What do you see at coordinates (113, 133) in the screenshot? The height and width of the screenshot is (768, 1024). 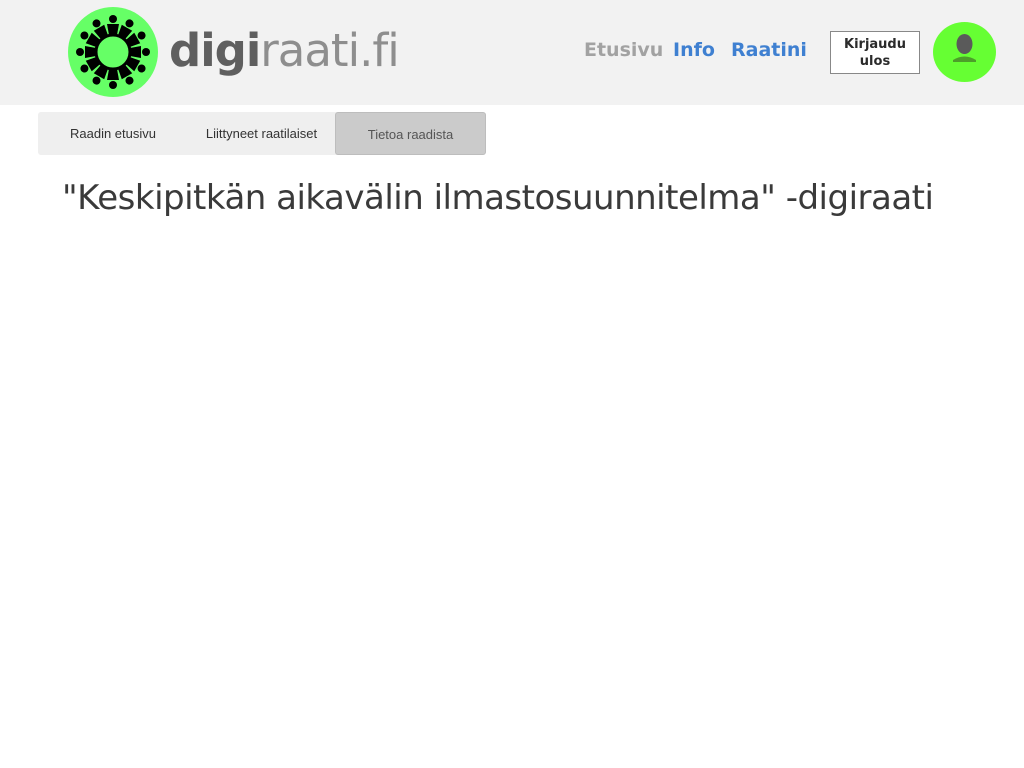 I see `tab-raadin-etusivu: Raadin etusivu` at bounding box center [113, 133].